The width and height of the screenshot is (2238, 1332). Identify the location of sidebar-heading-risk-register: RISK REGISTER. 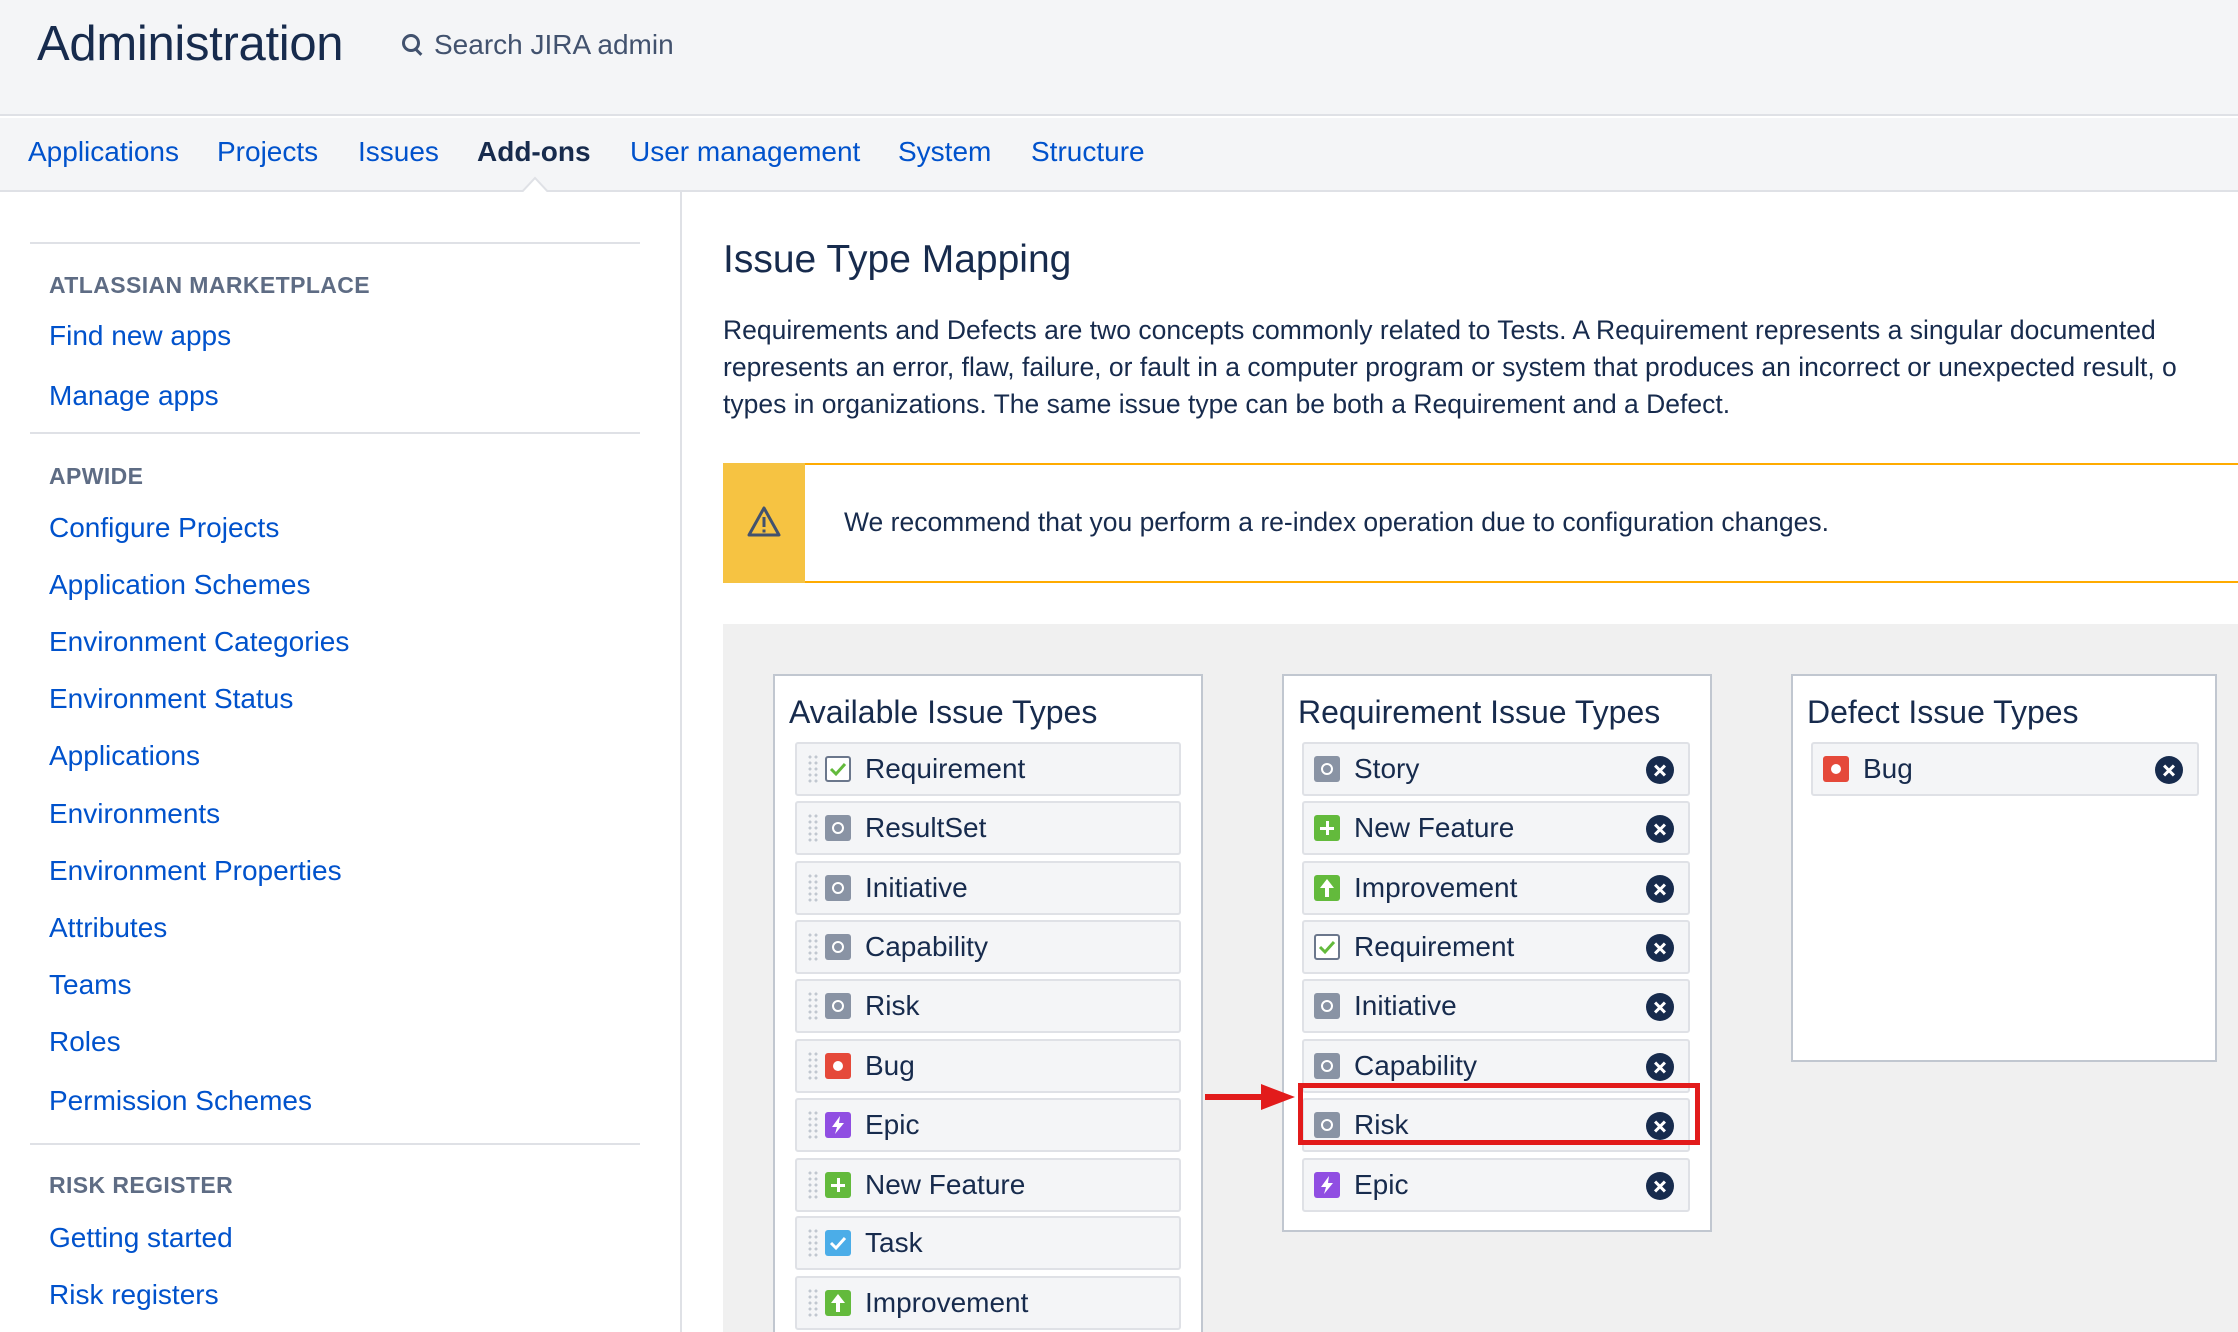
(141, 1185).